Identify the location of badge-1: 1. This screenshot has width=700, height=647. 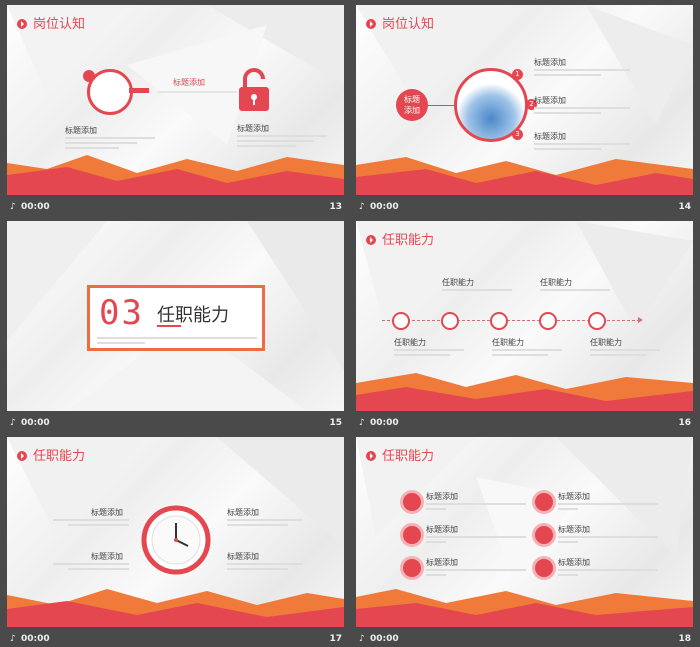
(517, 74).